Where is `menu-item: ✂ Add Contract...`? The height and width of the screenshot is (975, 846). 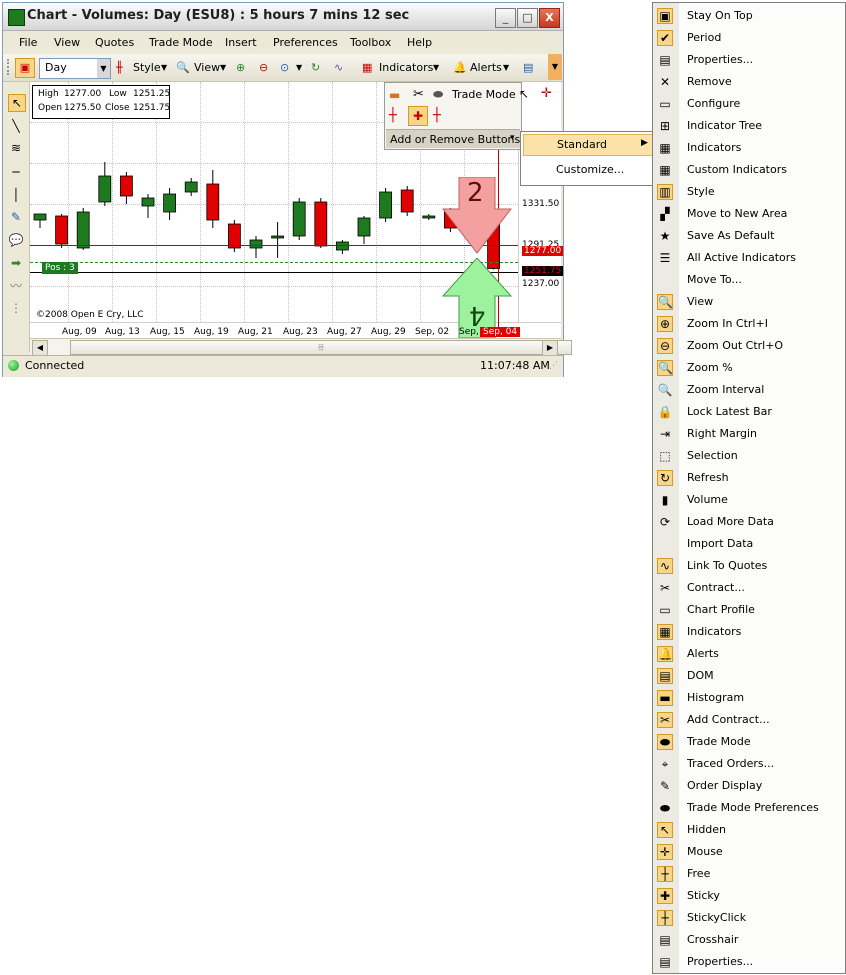
menu-item: ✂ Add Contract... is located at coordinates (749, 720).